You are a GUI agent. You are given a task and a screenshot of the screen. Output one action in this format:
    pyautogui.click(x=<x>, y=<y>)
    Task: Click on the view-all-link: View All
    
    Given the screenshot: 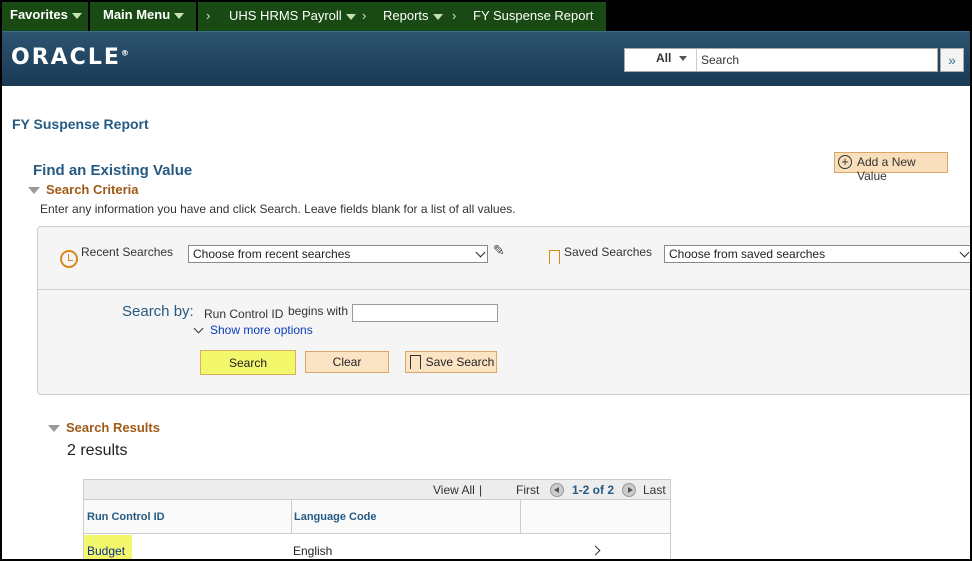 What is the action you would take?
    pyautogui.click(x=454, y=490)
    